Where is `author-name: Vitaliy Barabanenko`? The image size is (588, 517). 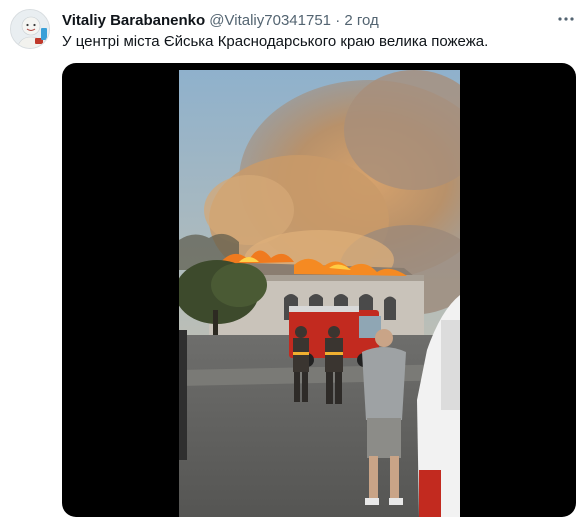
author-name: Vitaliy Barabanenko is located at coordinates (133, 20).